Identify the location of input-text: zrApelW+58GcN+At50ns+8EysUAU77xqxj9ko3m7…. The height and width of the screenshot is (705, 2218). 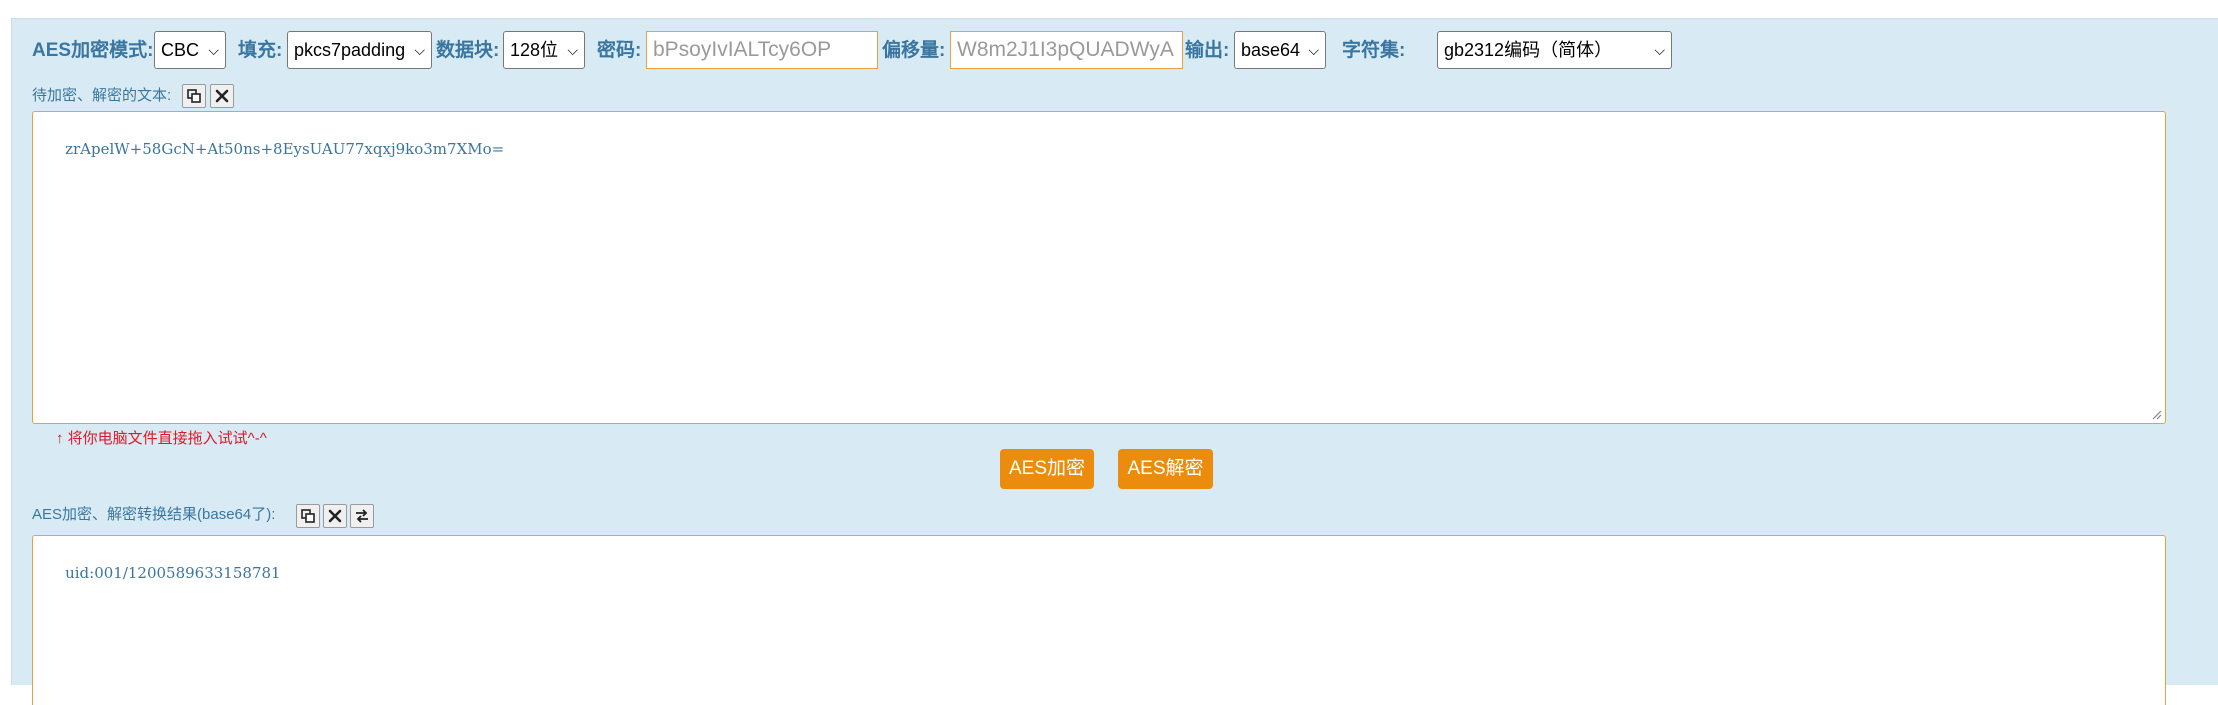
(285, 149).